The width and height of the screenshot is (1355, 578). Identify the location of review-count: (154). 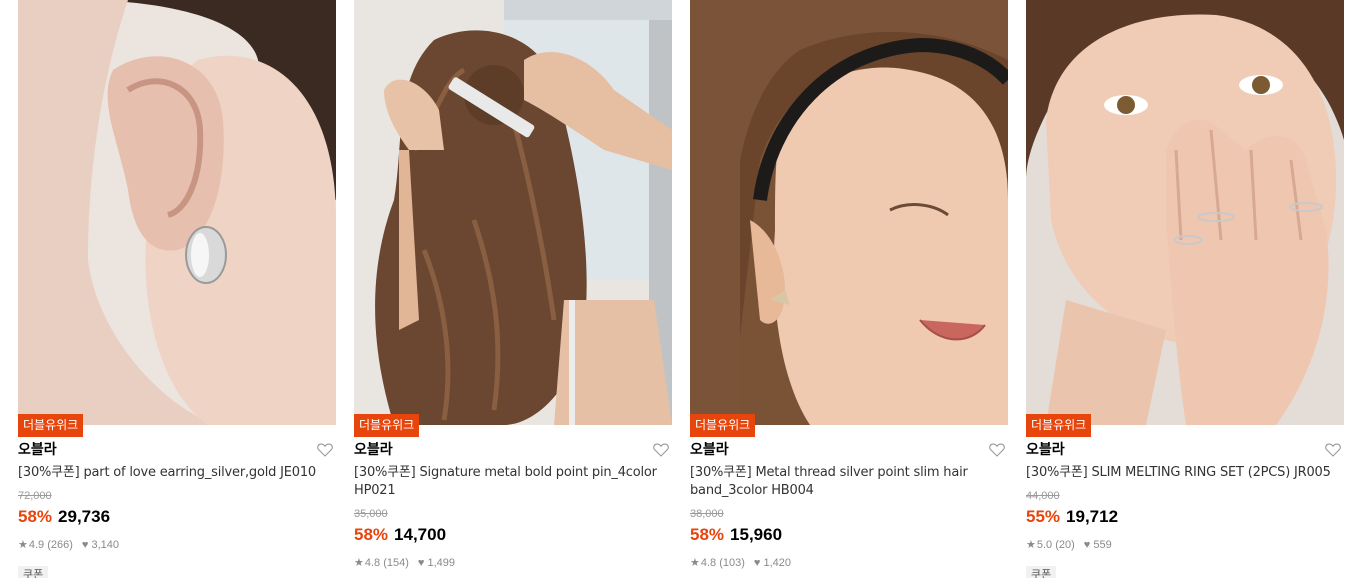
(396, 563).